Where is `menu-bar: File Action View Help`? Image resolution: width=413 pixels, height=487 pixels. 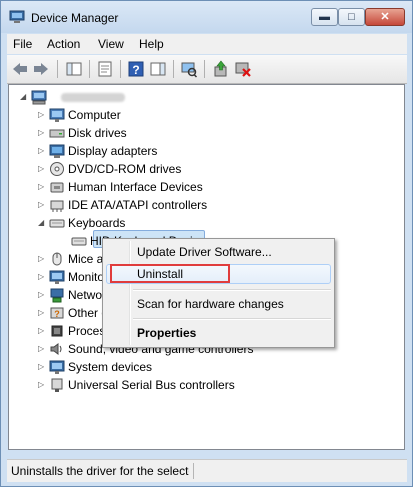
menu-bar: File Action View Help is located at coordinates (207, 44).